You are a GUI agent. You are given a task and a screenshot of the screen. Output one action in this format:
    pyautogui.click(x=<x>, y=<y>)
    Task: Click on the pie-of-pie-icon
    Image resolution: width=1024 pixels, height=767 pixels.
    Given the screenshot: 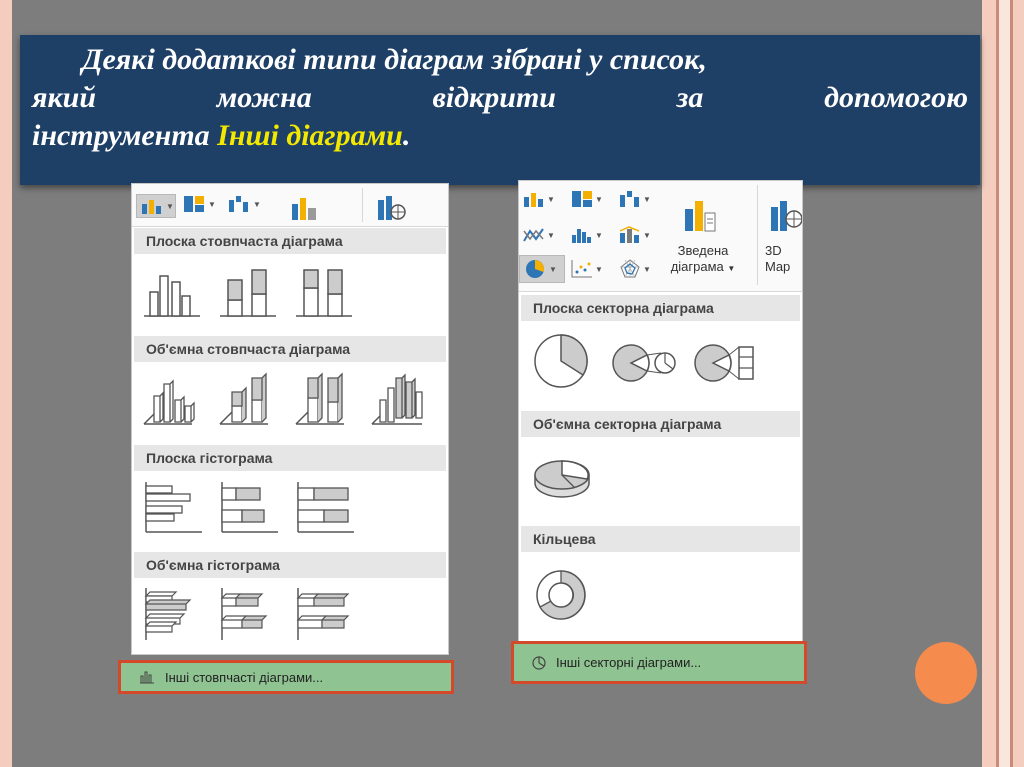 What is the action you would take?
    pyautogui.click(x=644, y=363)
    